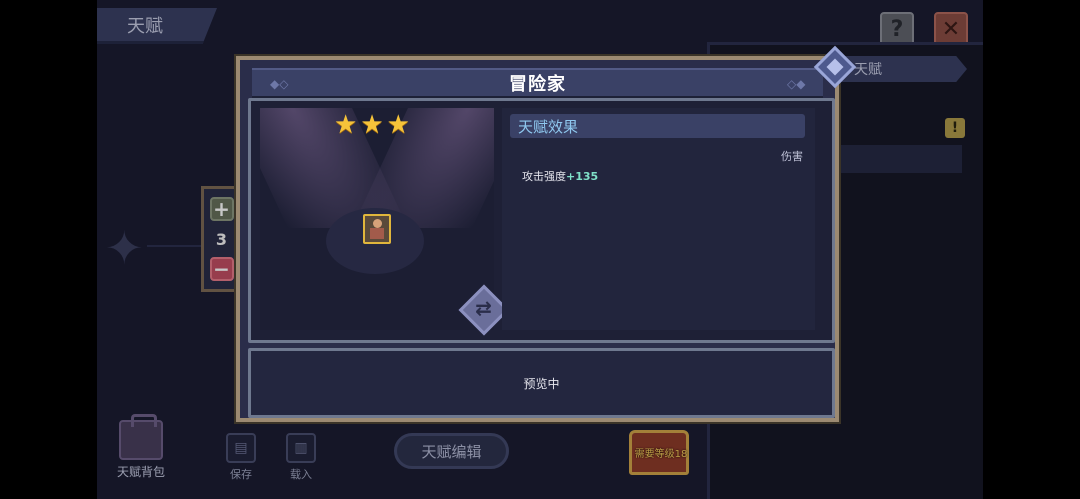 This screenshot has height=499, width=1080. I want to click on talent-bag-button: 天赋背包, so click(141, 447).